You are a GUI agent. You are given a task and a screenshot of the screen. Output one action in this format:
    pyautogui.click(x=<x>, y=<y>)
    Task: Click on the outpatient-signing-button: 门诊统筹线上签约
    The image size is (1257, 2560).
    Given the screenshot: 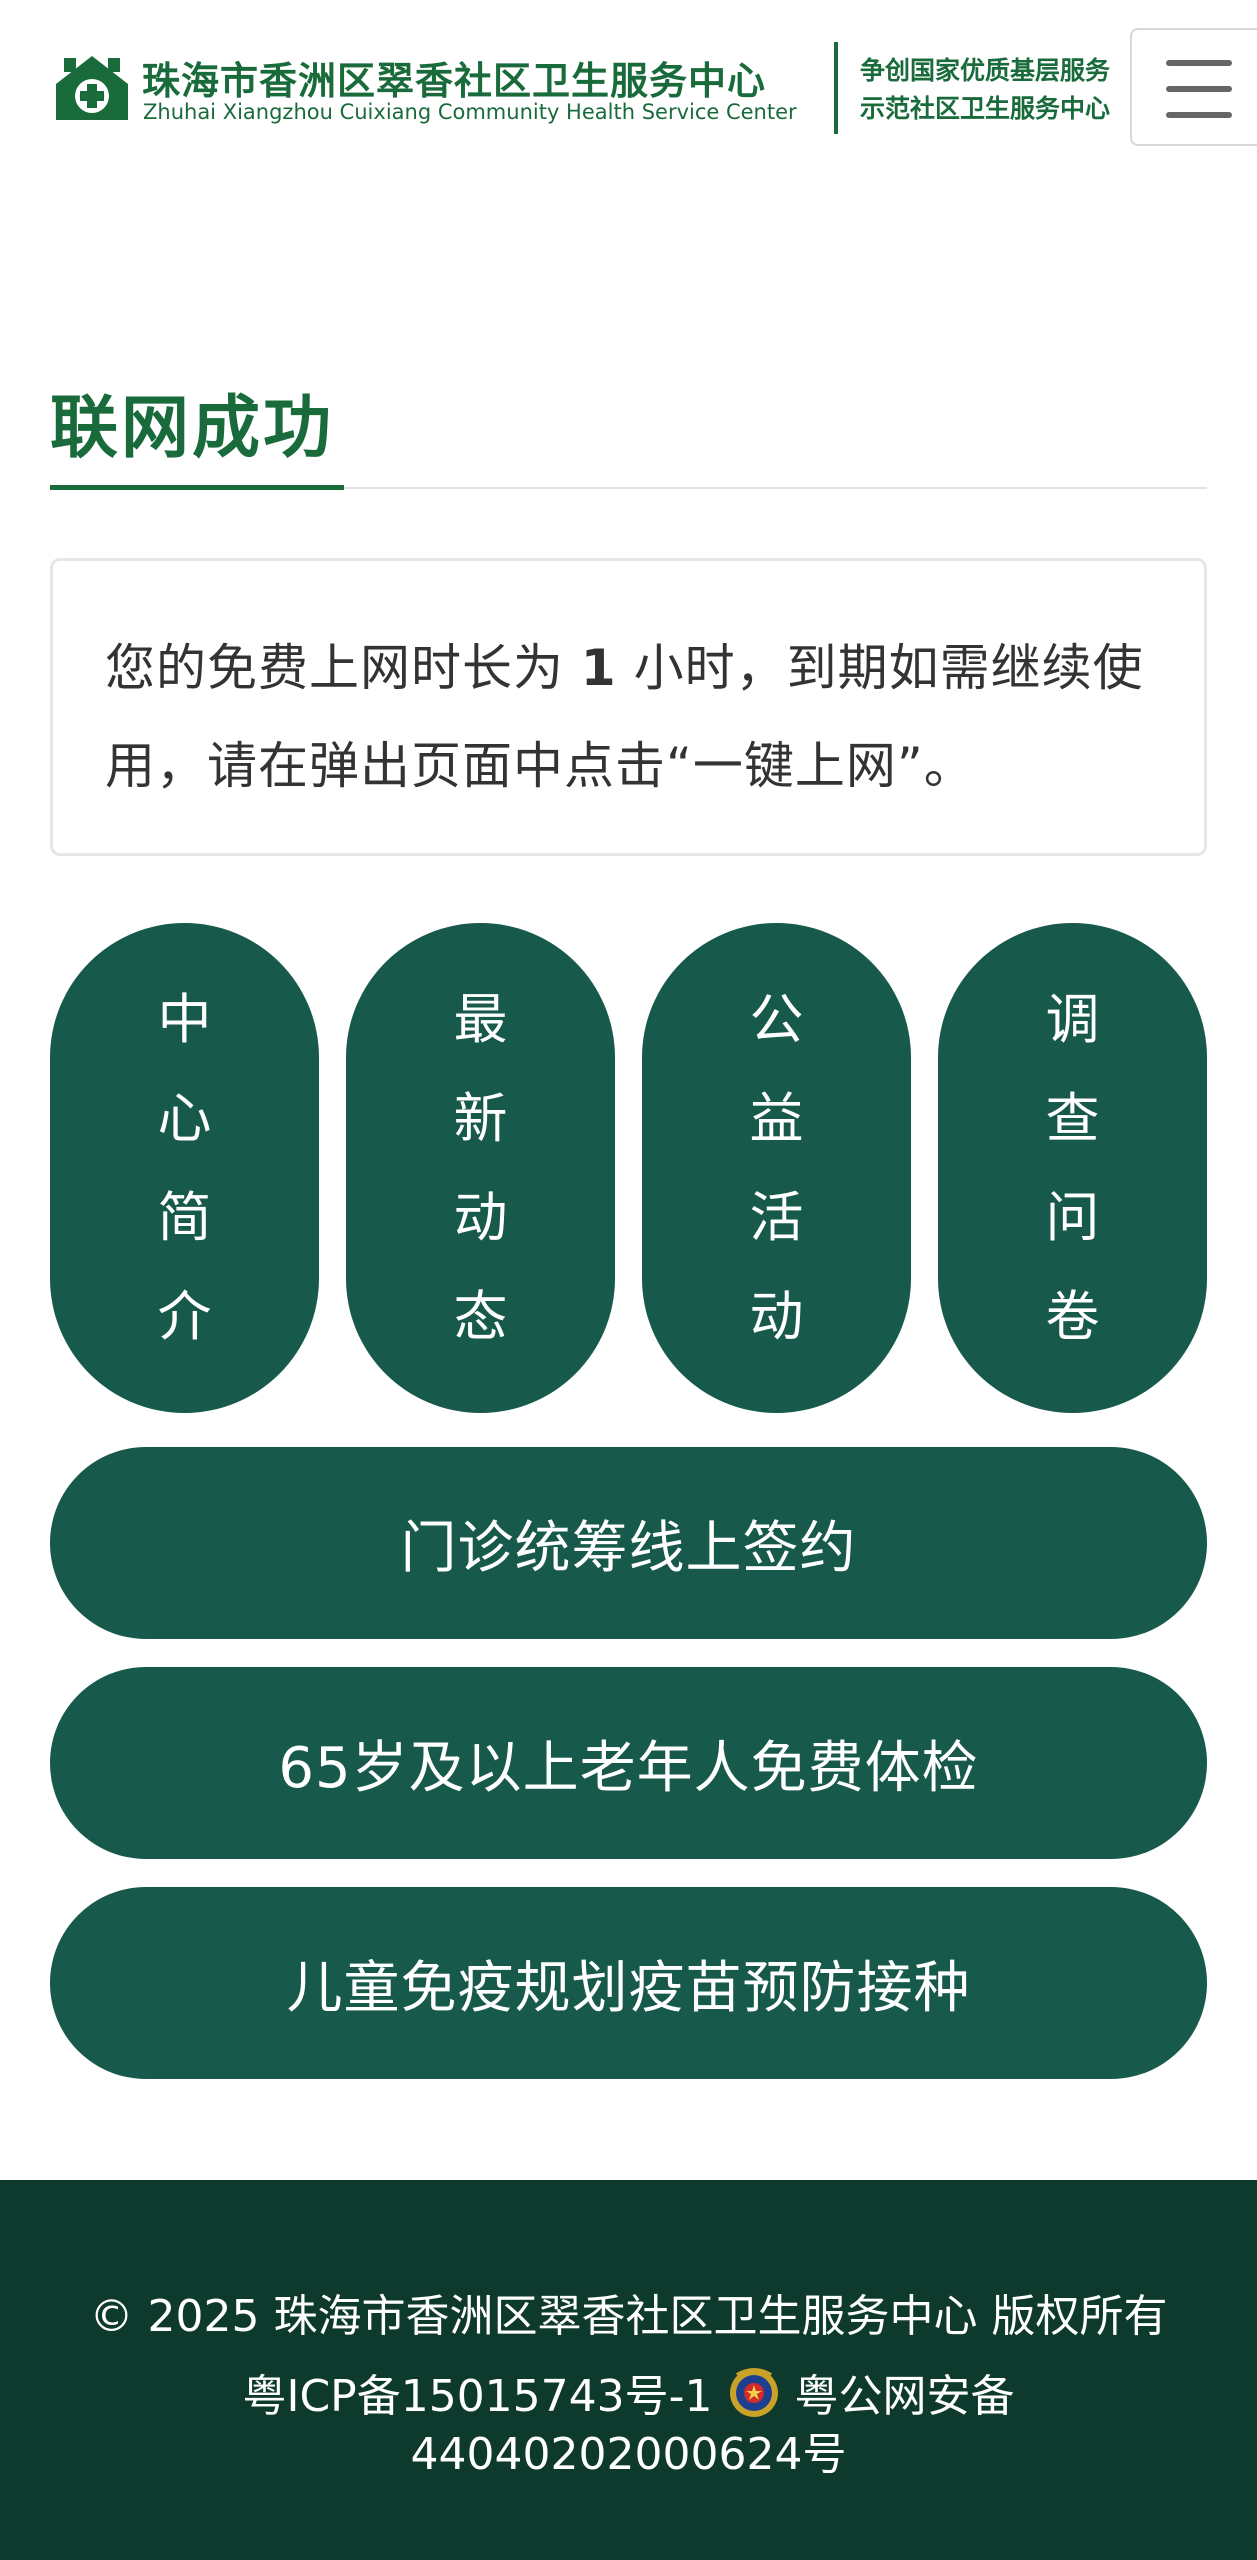 What is the action you would take?
    pyautogui.click(x=628, y=1543)
    